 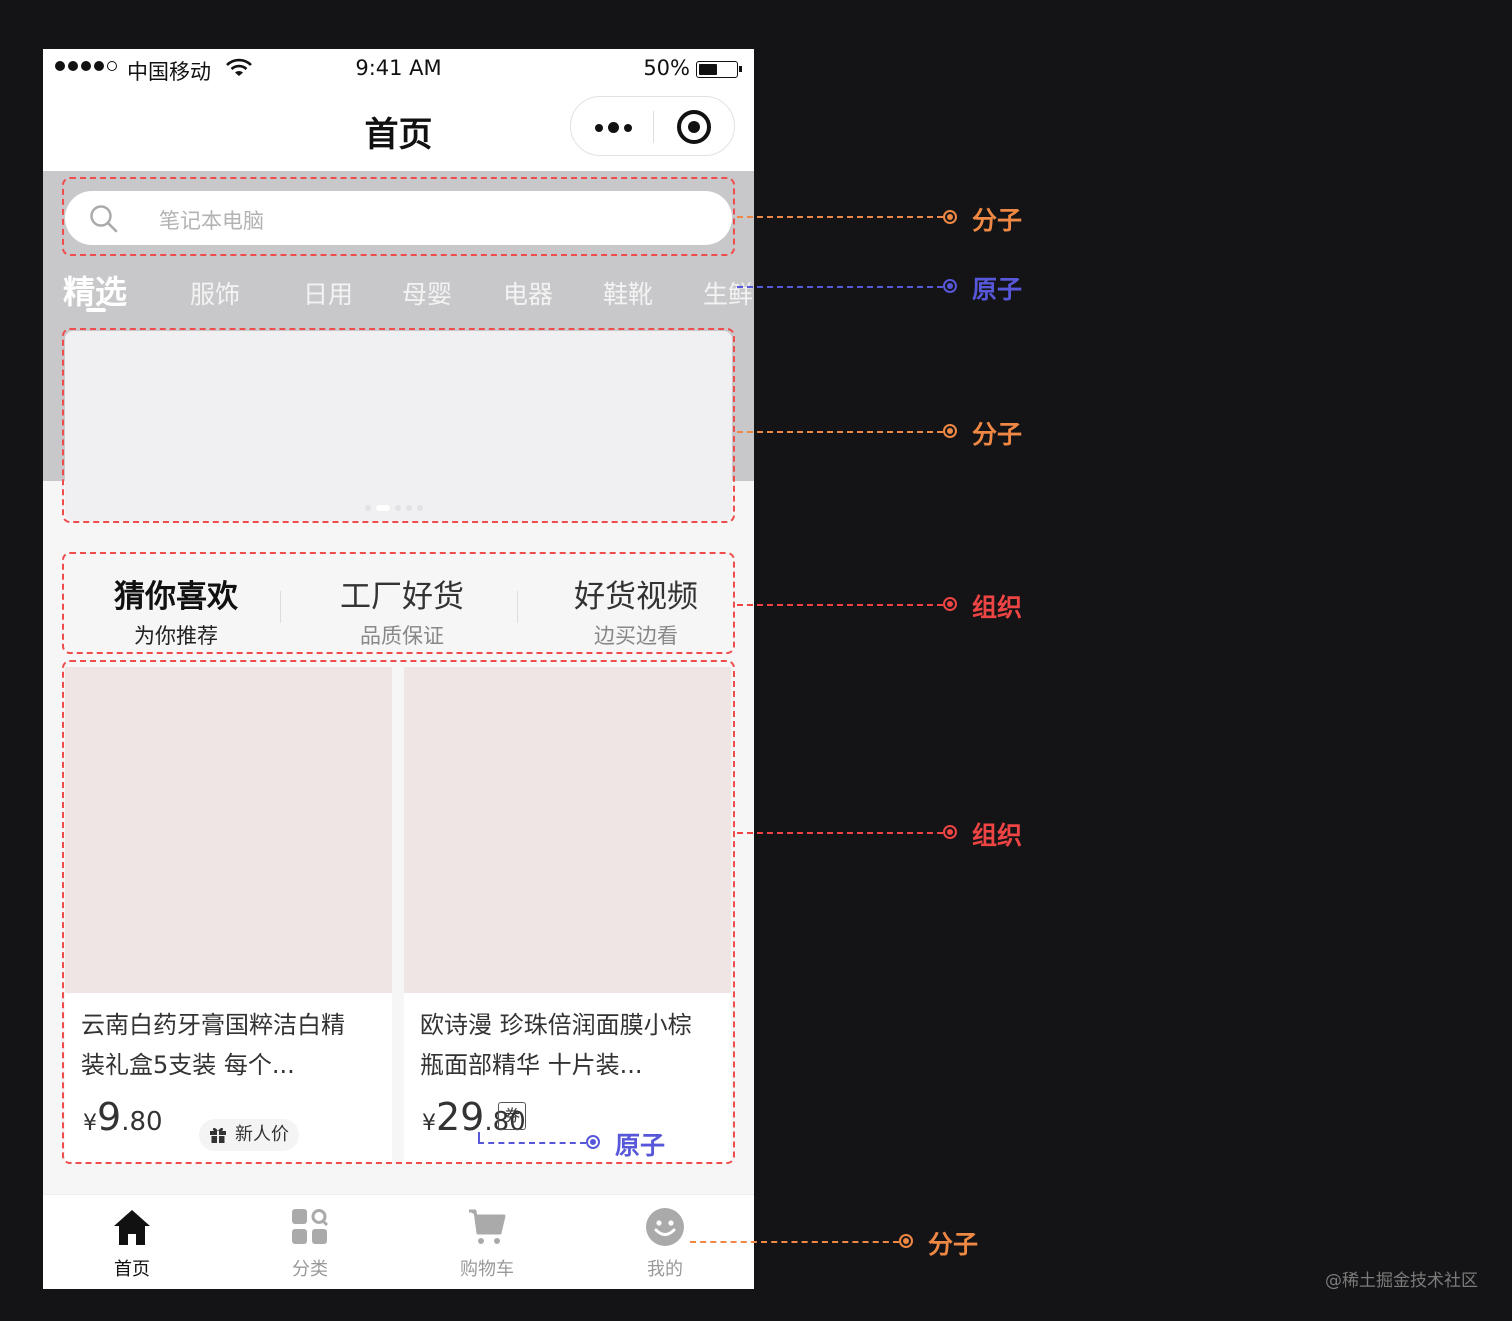 I want to click on home-icon, so click(x=132, y=1227).